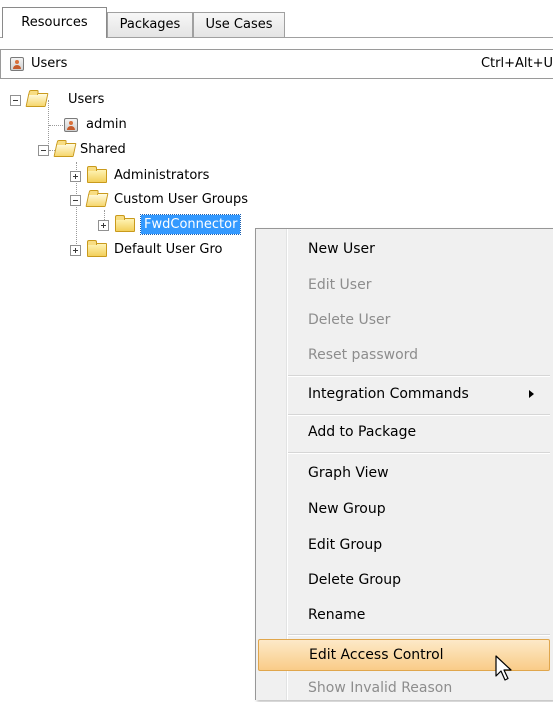 The image size is (553, 702). What do you see at coordinates (150, 24) in the screenshot?
I see `tab-packages: Packages` at bounding box center [150, 24].